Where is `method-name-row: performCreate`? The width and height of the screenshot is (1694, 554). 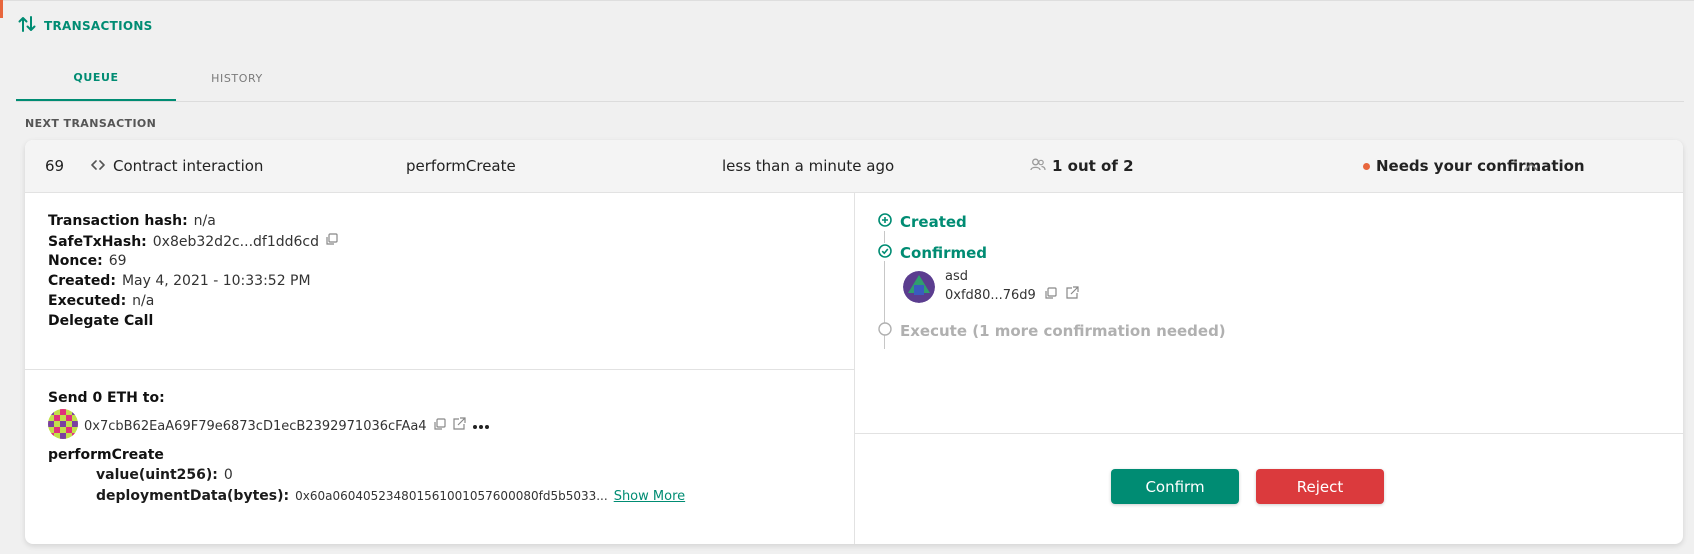
method-name-row: performCreate is located at coordinates (106, 455).